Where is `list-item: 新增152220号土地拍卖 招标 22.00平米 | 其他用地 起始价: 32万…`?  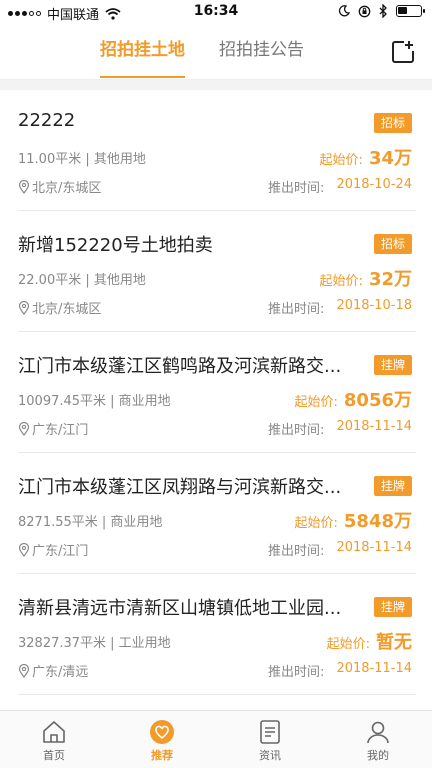 list-item: 新增152220号土地拍卖 招标 22.00平米 | 其他用地 起始价: 32万… is located at coordinates (217, 271).